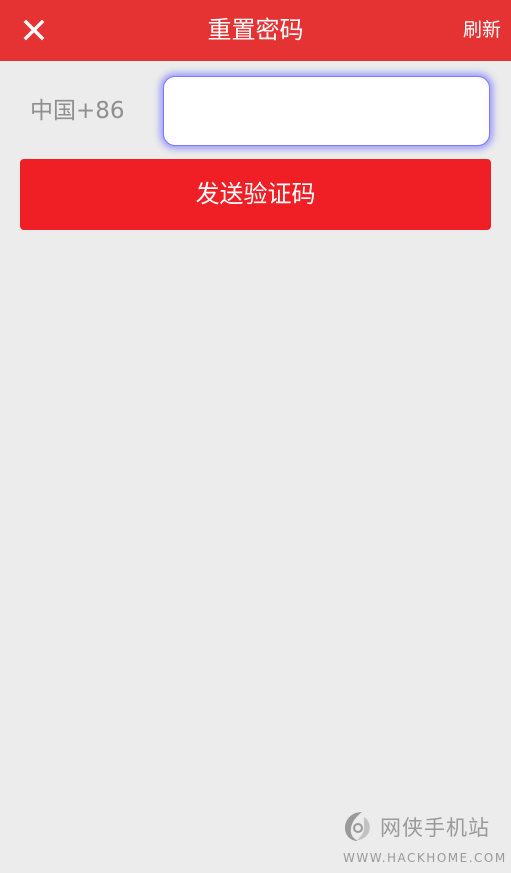  I want to click on watermark-site-name: 网侠手机站, so click(435, 828).